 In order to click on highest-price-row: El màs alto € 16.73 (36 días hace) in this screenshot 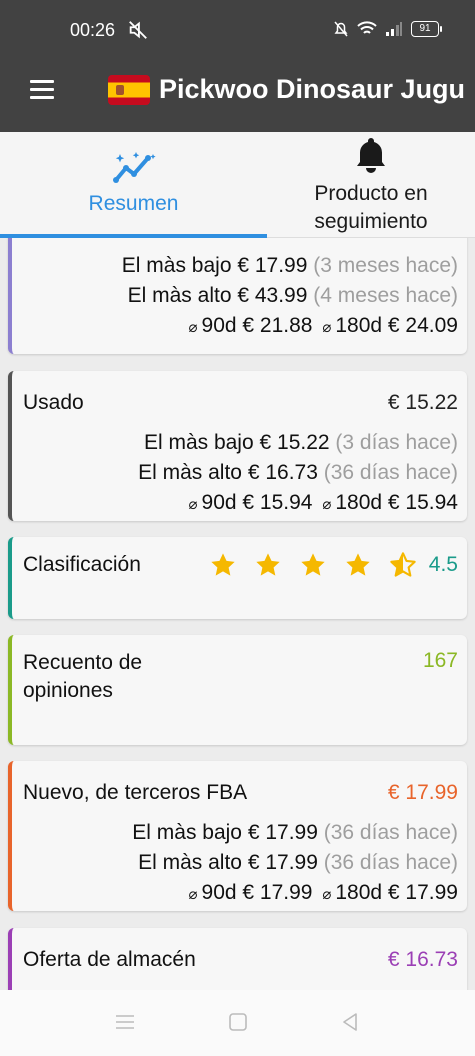, I will do `click(298, 473)`.